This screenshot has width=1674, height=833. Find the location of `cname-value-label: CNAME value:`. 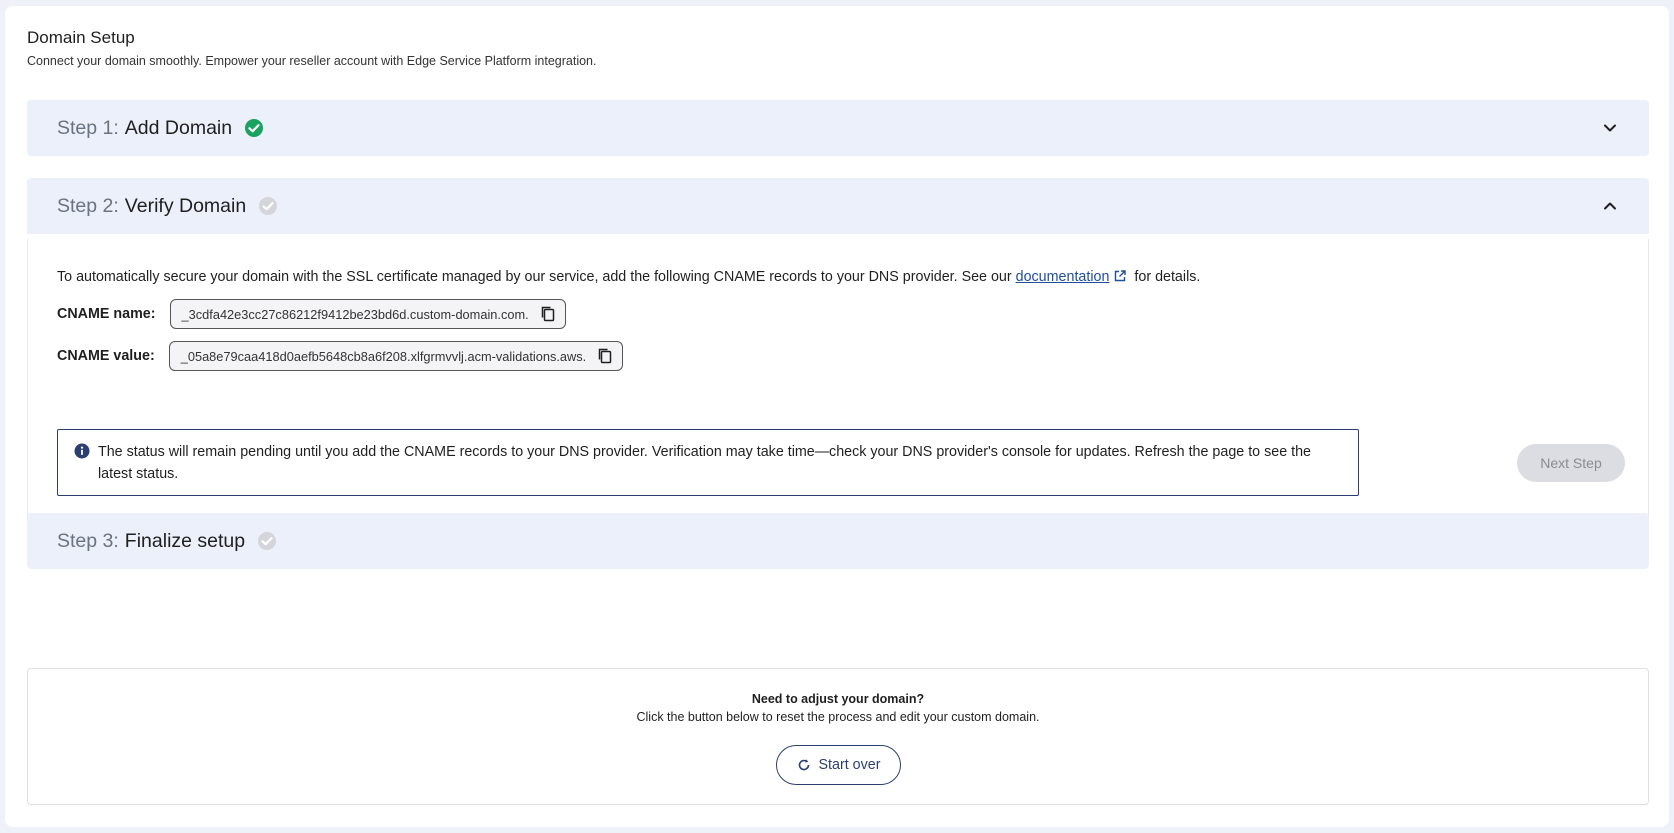

cname-value-label: CNAME value: is located at coordinates (106, 356).